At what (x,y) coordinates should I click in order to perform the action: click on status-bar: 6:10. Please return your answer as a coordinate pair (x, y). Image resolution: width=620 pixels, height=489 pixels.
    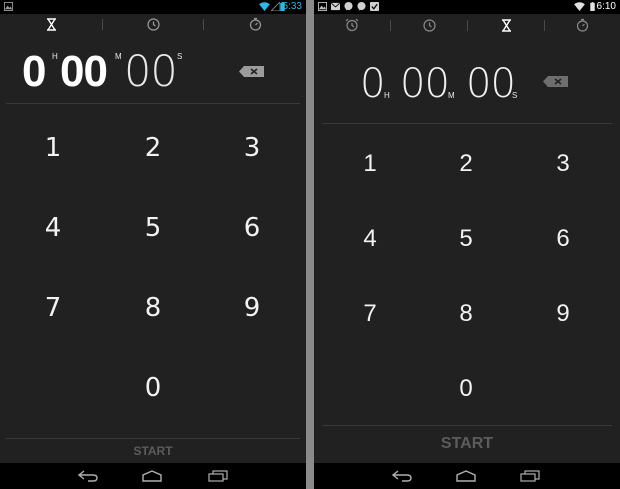
    Looking at the image, I should click on (467, 7).